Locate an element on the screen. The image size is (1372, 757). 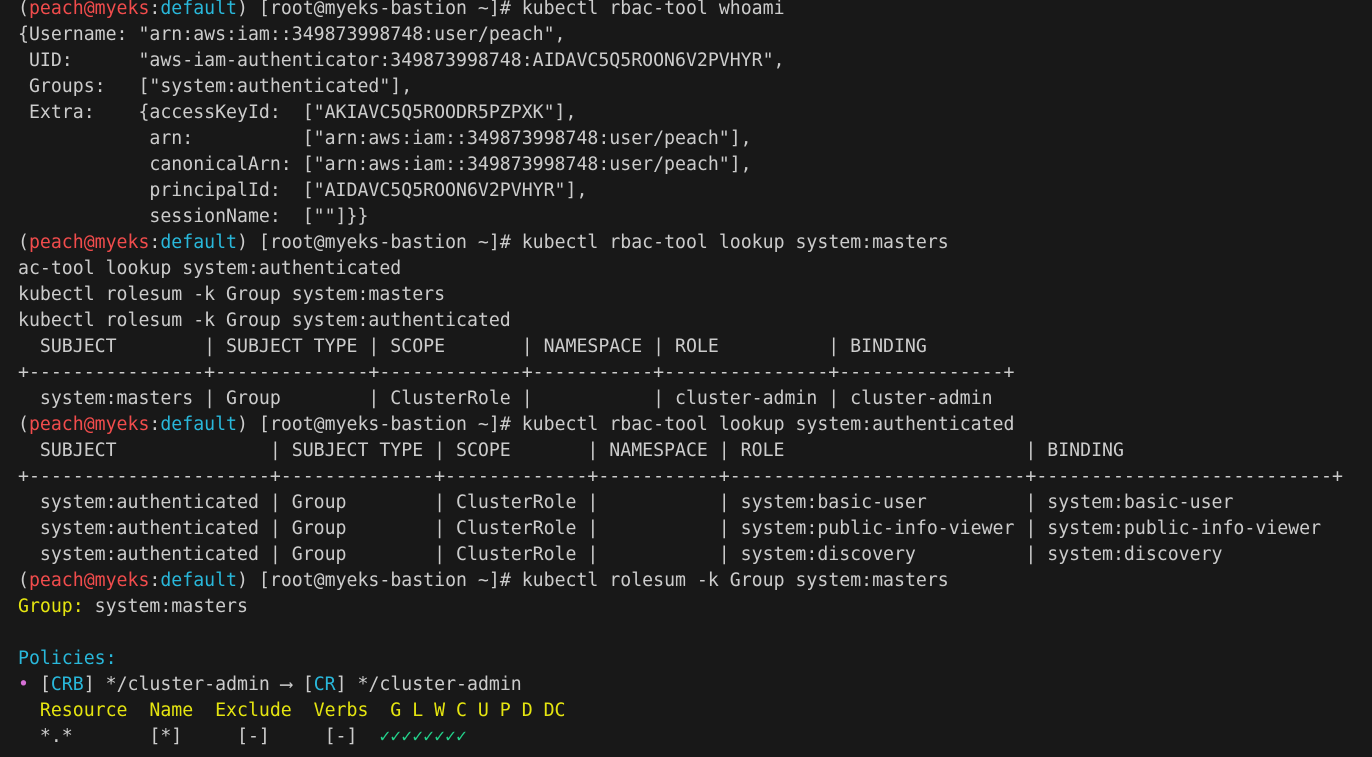
arrow-right-icon: ⟶ is located at coordinates (286, 684).